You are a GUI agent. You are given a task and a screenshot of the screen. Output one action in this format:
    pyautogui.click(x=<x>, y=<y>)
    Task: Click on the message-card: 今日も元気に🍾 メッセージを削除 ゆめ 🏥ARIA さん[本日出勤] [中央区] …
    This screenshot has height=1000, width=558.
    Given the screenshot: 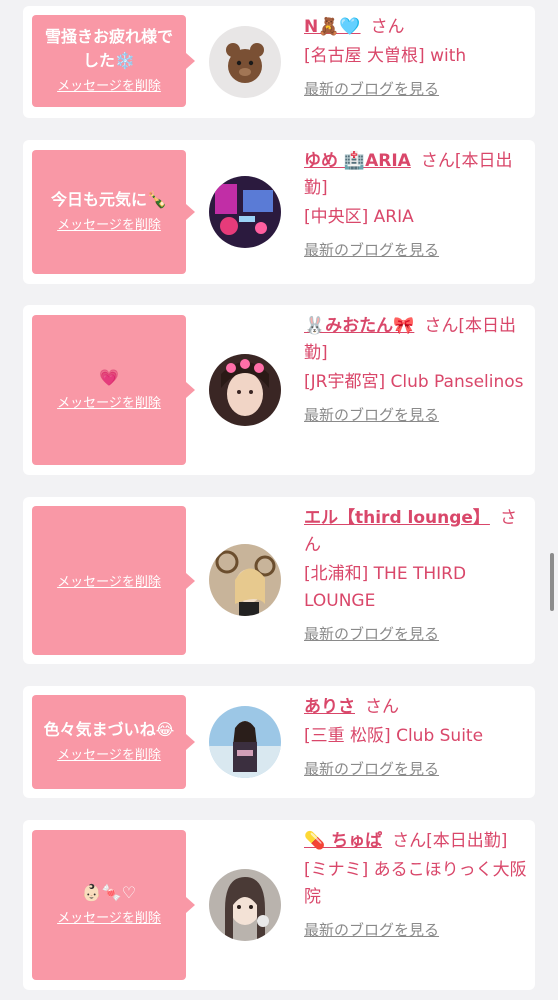 What is the action you would take?
    pyautogui.click(x=279, y=212)
    